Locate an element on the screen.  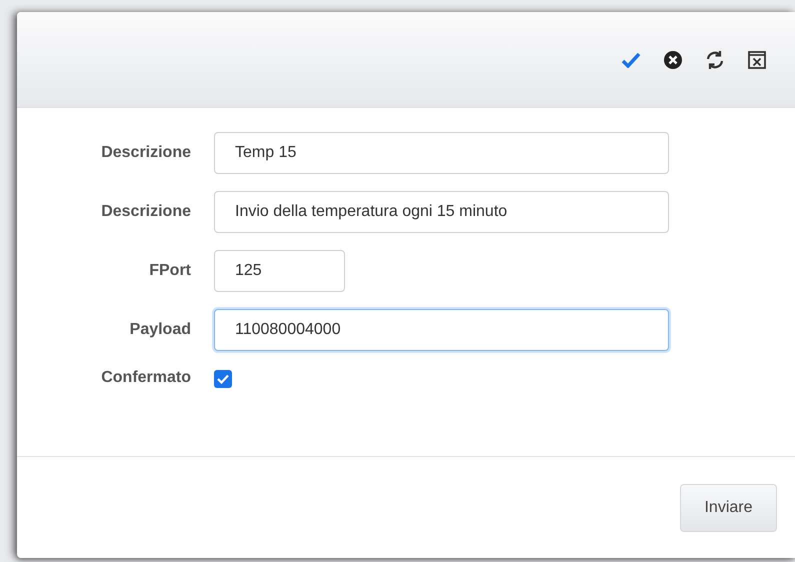
field-label: Payload is located at coordinates (159, 330).